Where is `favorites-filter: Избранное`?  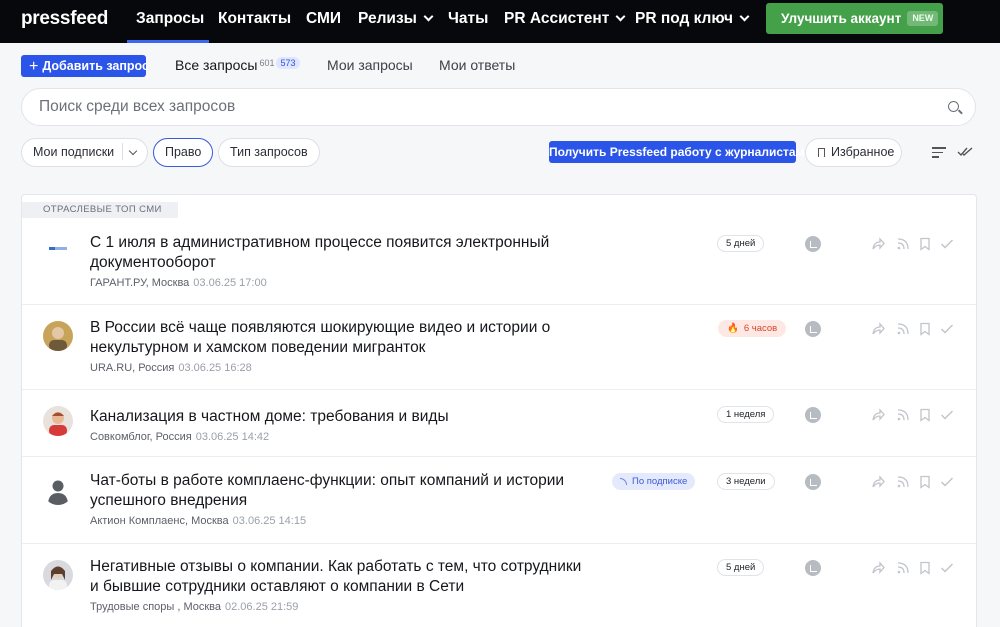 favorites-filter: Избранное is located at coordinates (853, 152).